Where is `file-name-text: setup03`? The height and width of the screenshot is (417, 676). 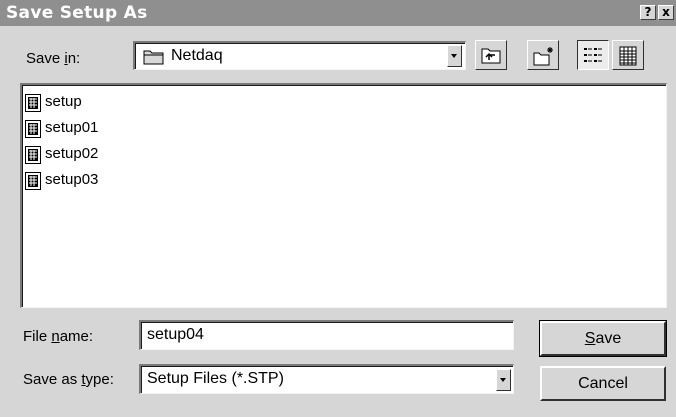 file-name-text: setup03 is located at coordinates (72, 179).